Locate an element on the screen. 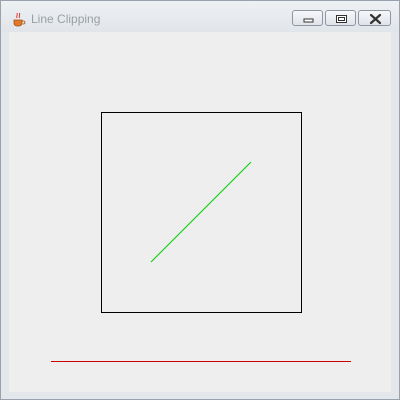 The height and width of the screenshot is (400, 400). maximize-button is located at coordinates (340, 18).